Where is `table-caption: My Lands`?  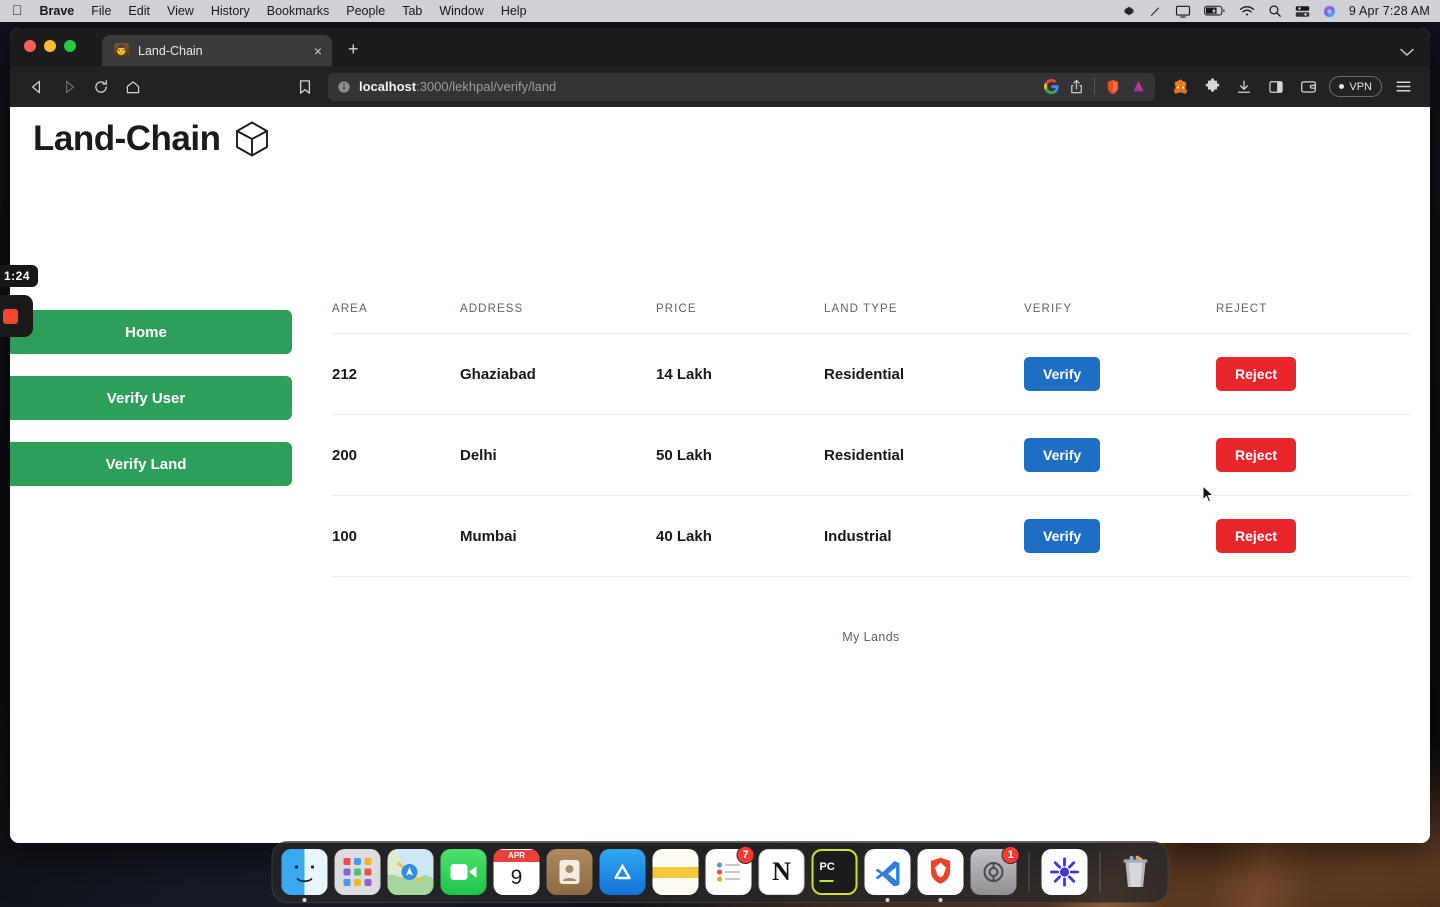 table-caption: My Lands is located at coordinates (871, 637).